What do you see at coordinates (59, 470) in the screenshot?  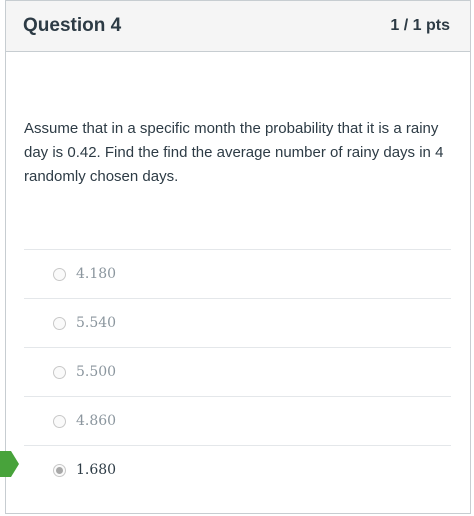 I see `radio-button-selected` at bounding box center [59, 470].